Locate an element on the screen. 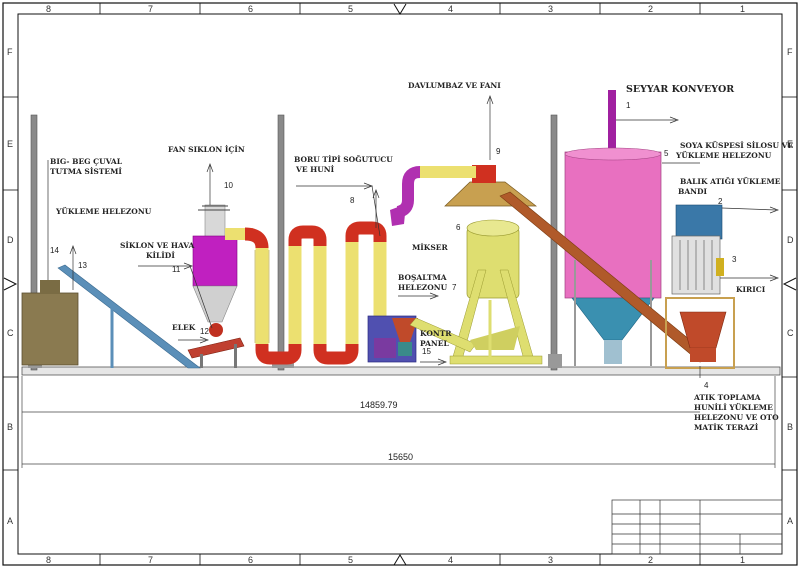 This screenshot has width=800, height=569. label-soya-1: SOYA KÜSPESİ SİLOSU VE is located at coordinates (736, 145).